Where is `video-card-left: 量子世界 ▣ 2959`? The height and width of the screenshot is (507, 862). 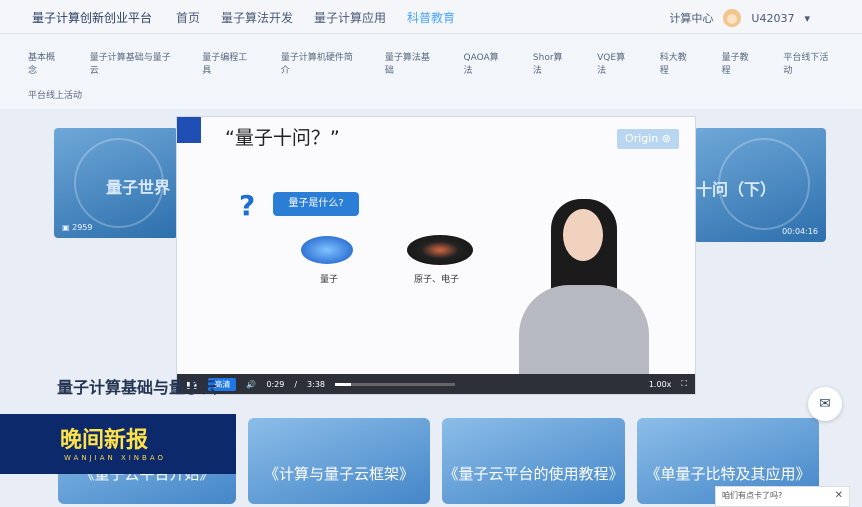 video-card-left: 量子世界 ▣ 2959 is located at coordinates (116, 183).